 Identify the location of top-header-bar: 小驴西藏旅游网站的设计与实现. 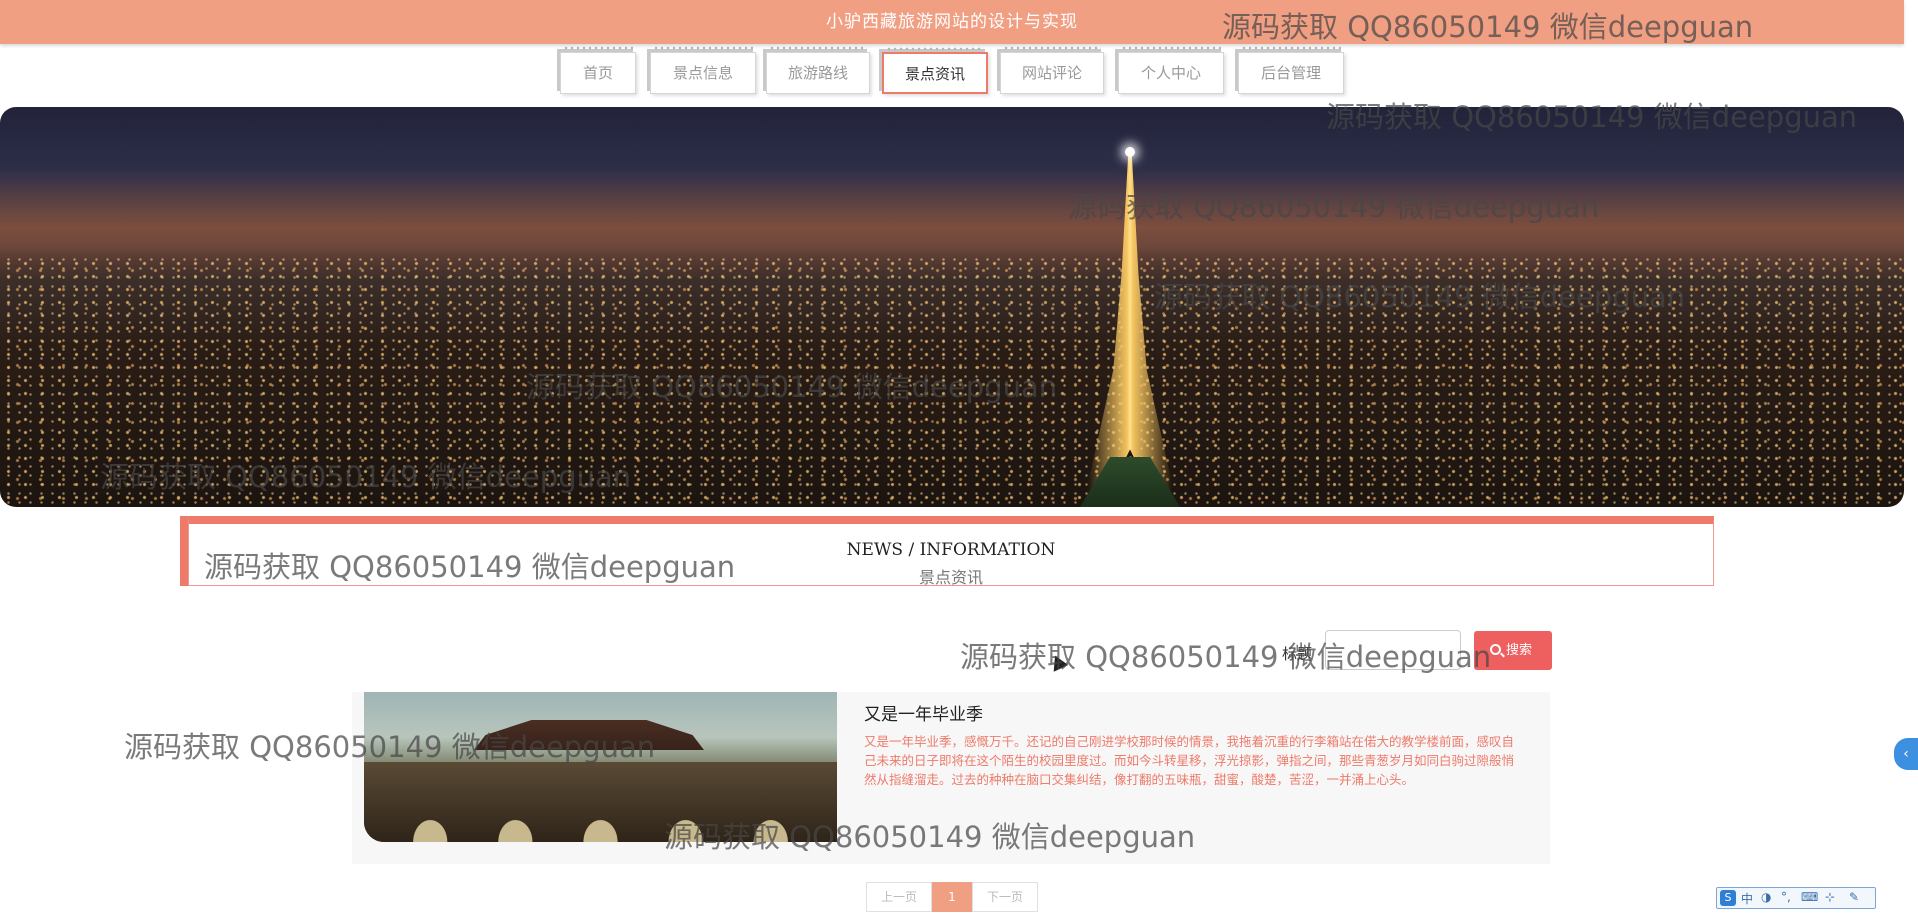
(952, 22).